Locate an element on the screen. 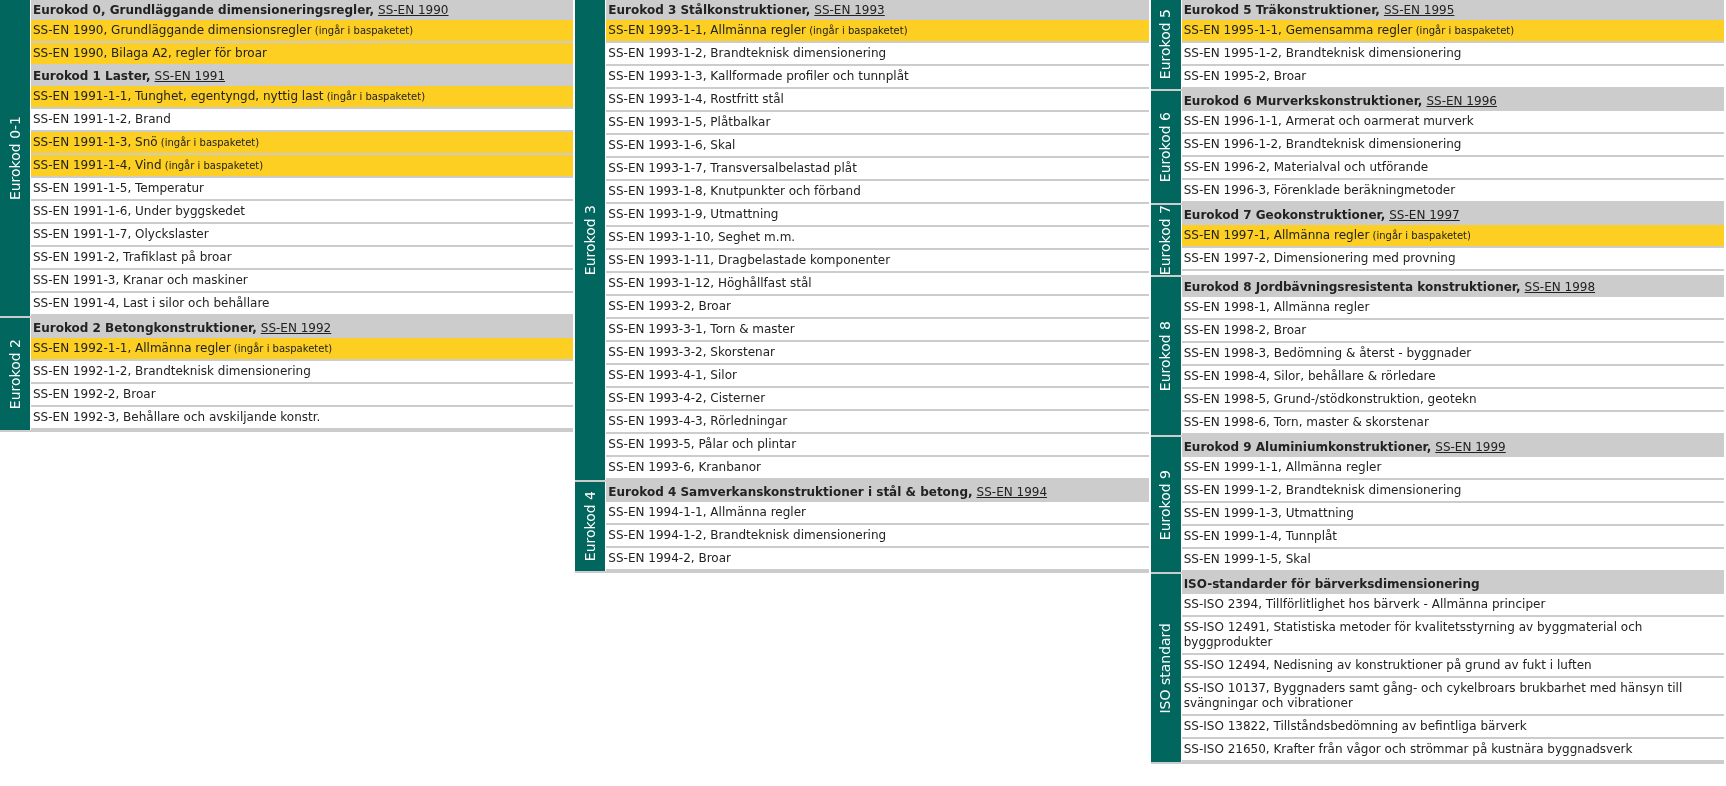 The height and width of the screenshot is (786, 1726). standard-row: SS-EN 1998-3, Bedömning & återst - byggnader is located at coordinates (1452, 355).